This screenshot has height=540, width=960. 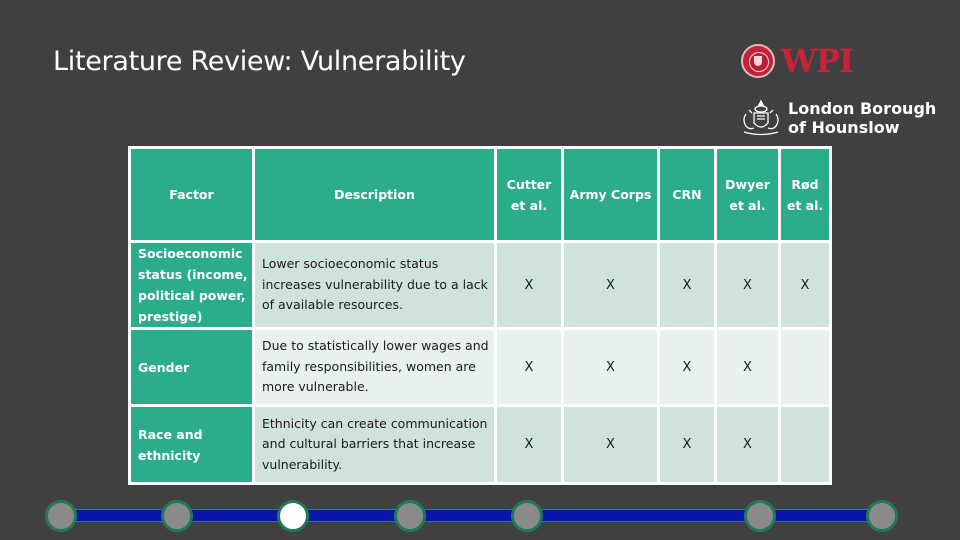 I want to click on header-source-line1: Army Corps, so click(x=610, y=194).